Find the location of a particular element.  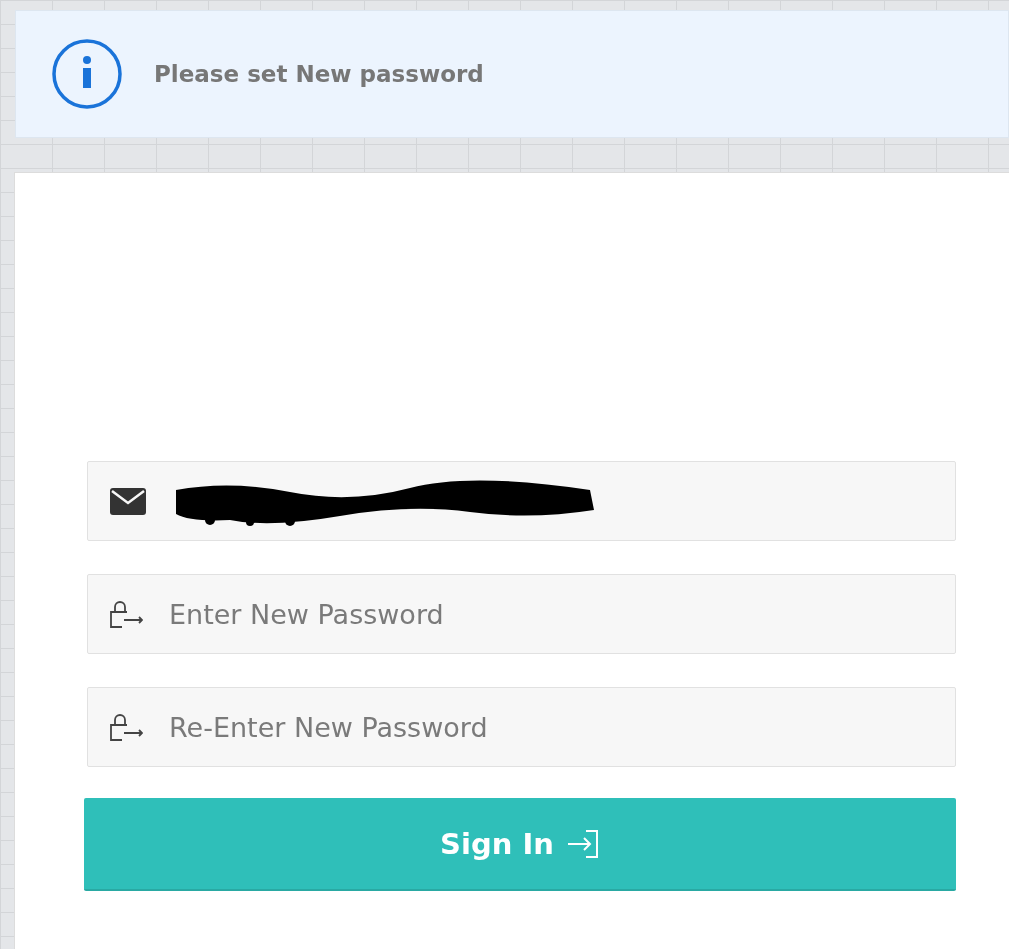

envelope-icon is located at coordinates (128, 501).